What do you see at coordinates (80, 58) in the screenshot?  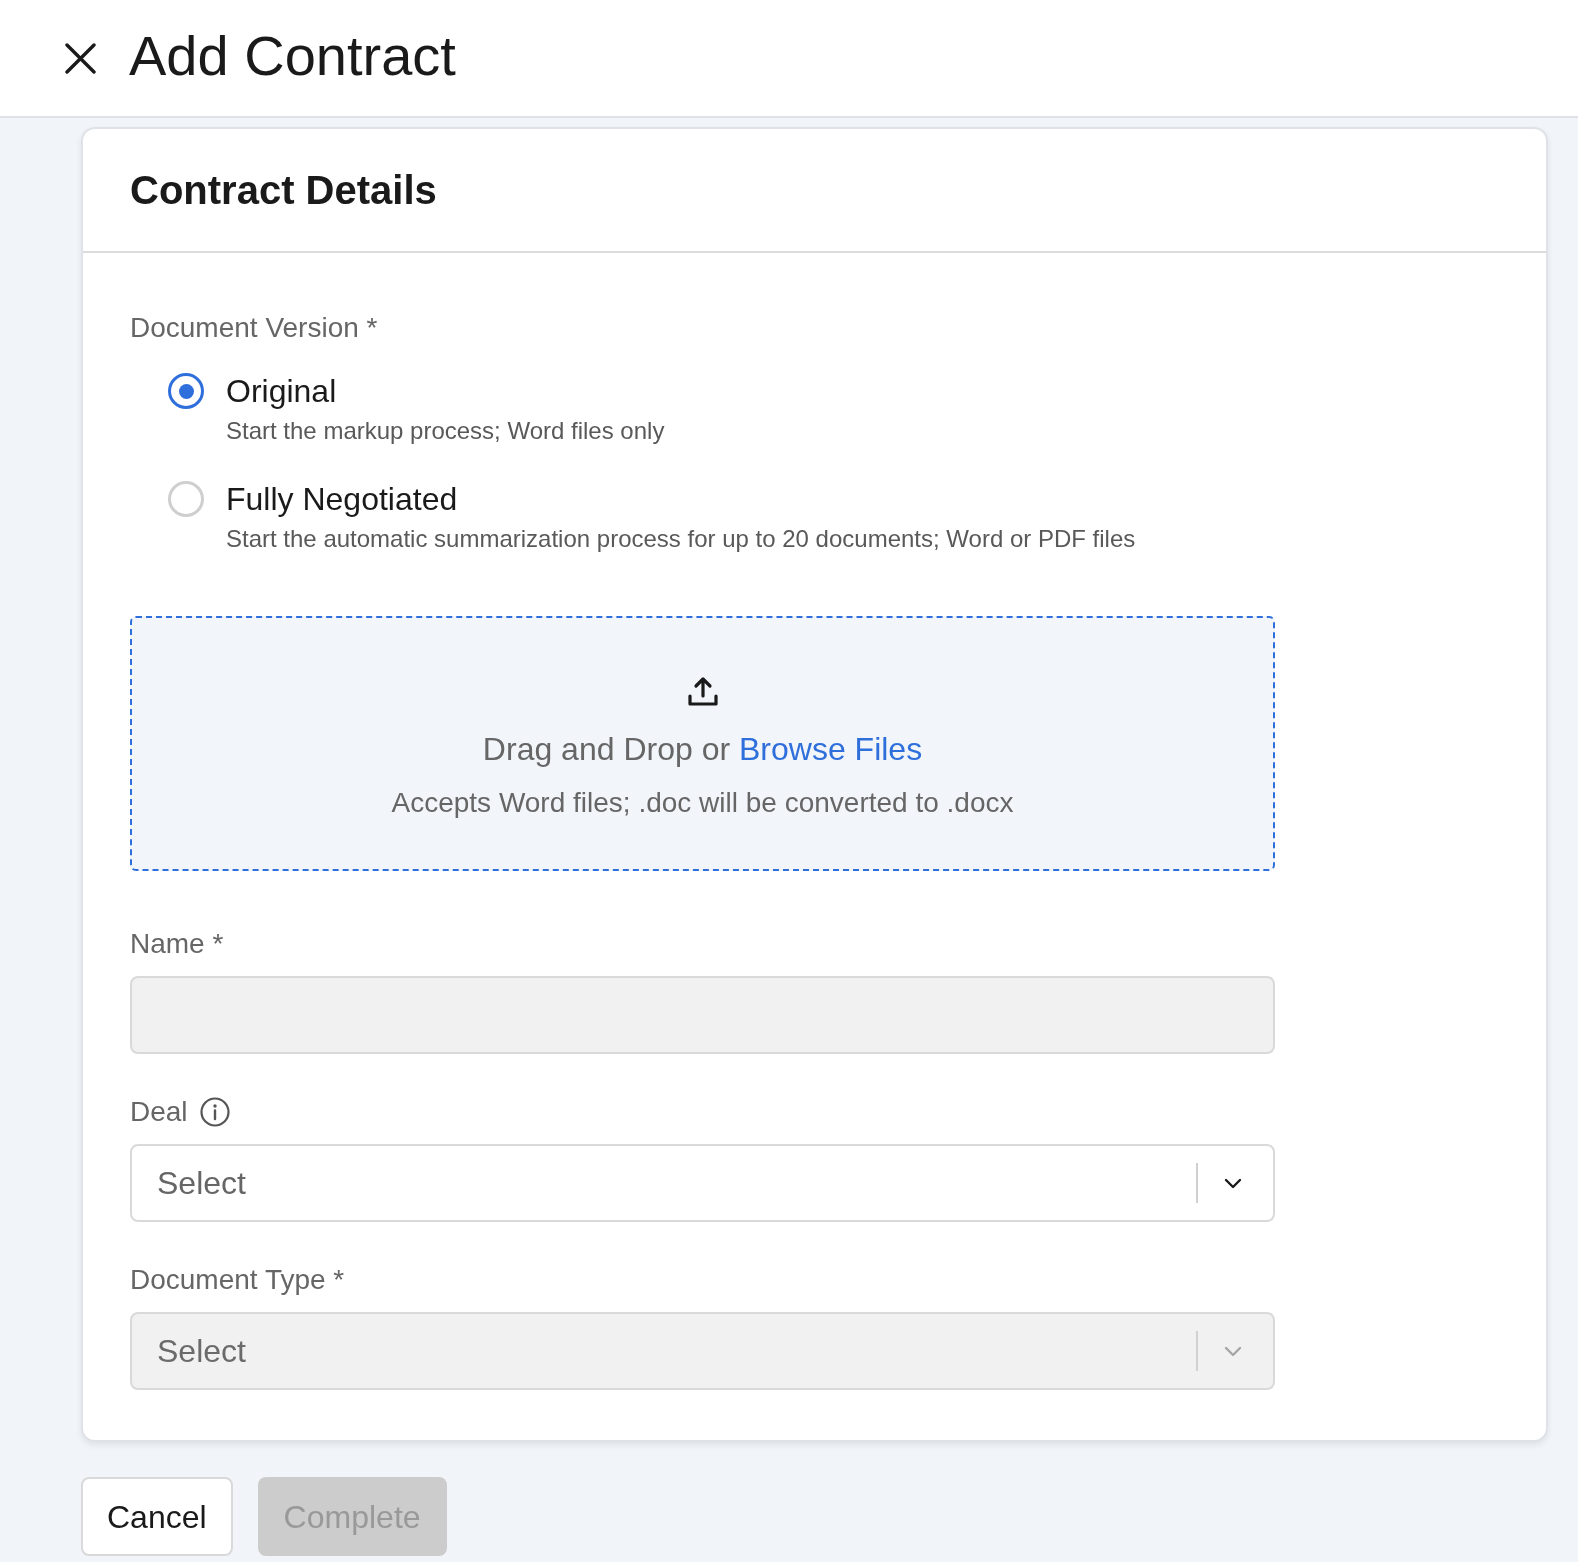 I see `close-icon` at bounding box center [80, 58].